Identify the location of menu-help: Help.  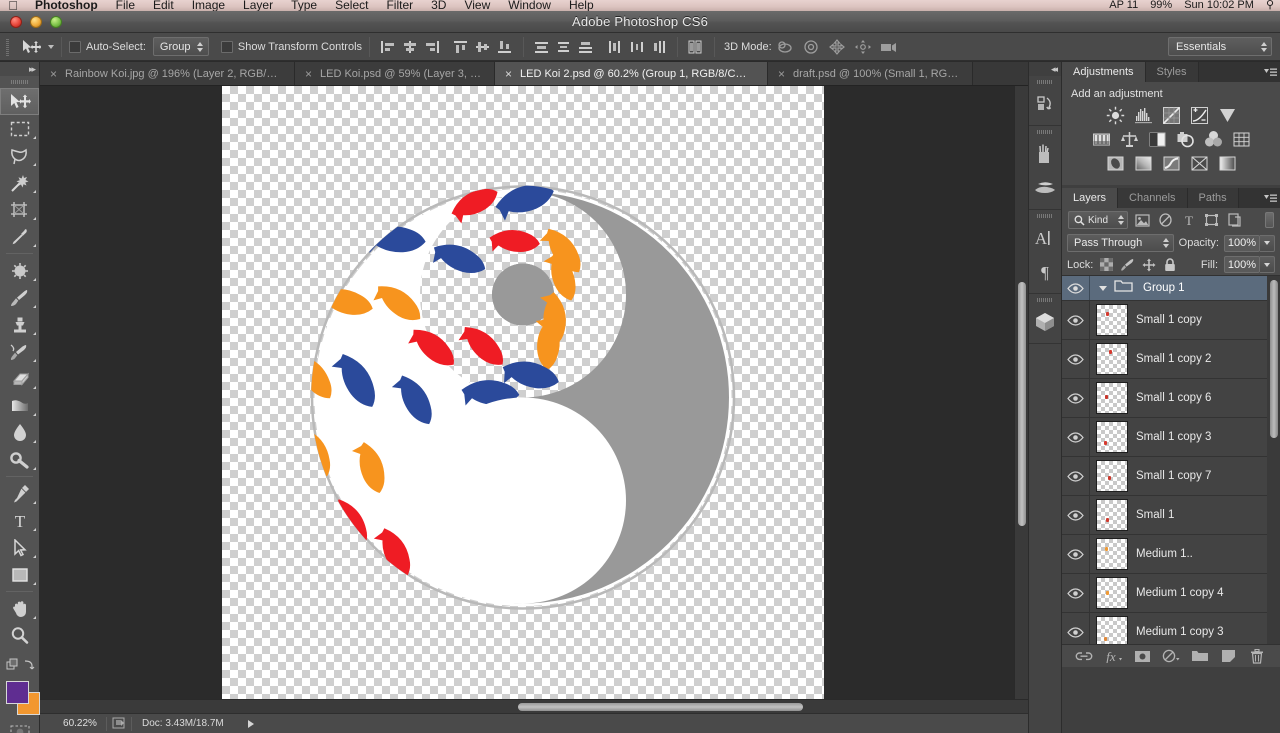
(581, 5).